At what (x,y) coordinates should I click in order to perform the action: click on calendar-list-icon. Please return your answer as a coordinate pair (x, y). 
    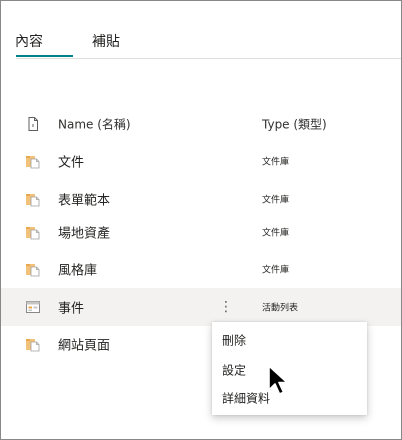
    Looking at the image, I should click on (33, 307).